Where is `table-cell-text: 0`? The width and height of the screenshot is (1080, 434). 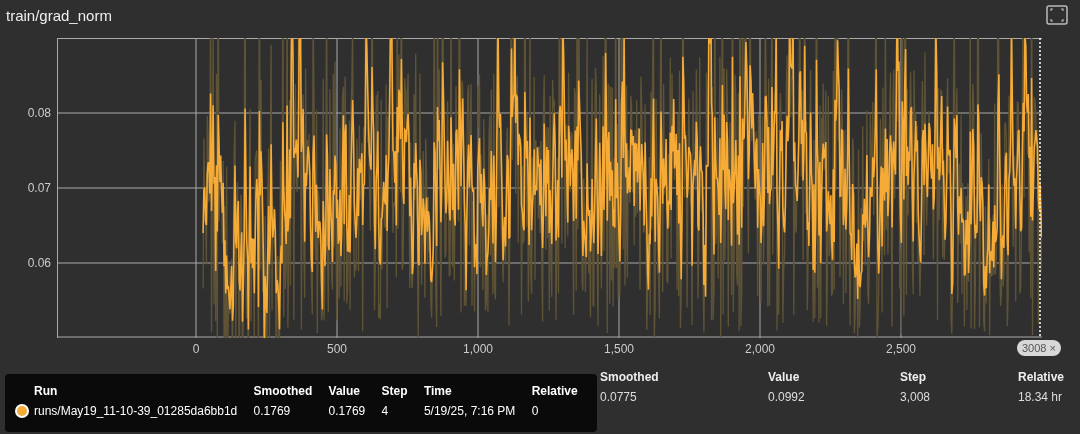
table-cell-text: 0 is located at coordinates (535, 411).